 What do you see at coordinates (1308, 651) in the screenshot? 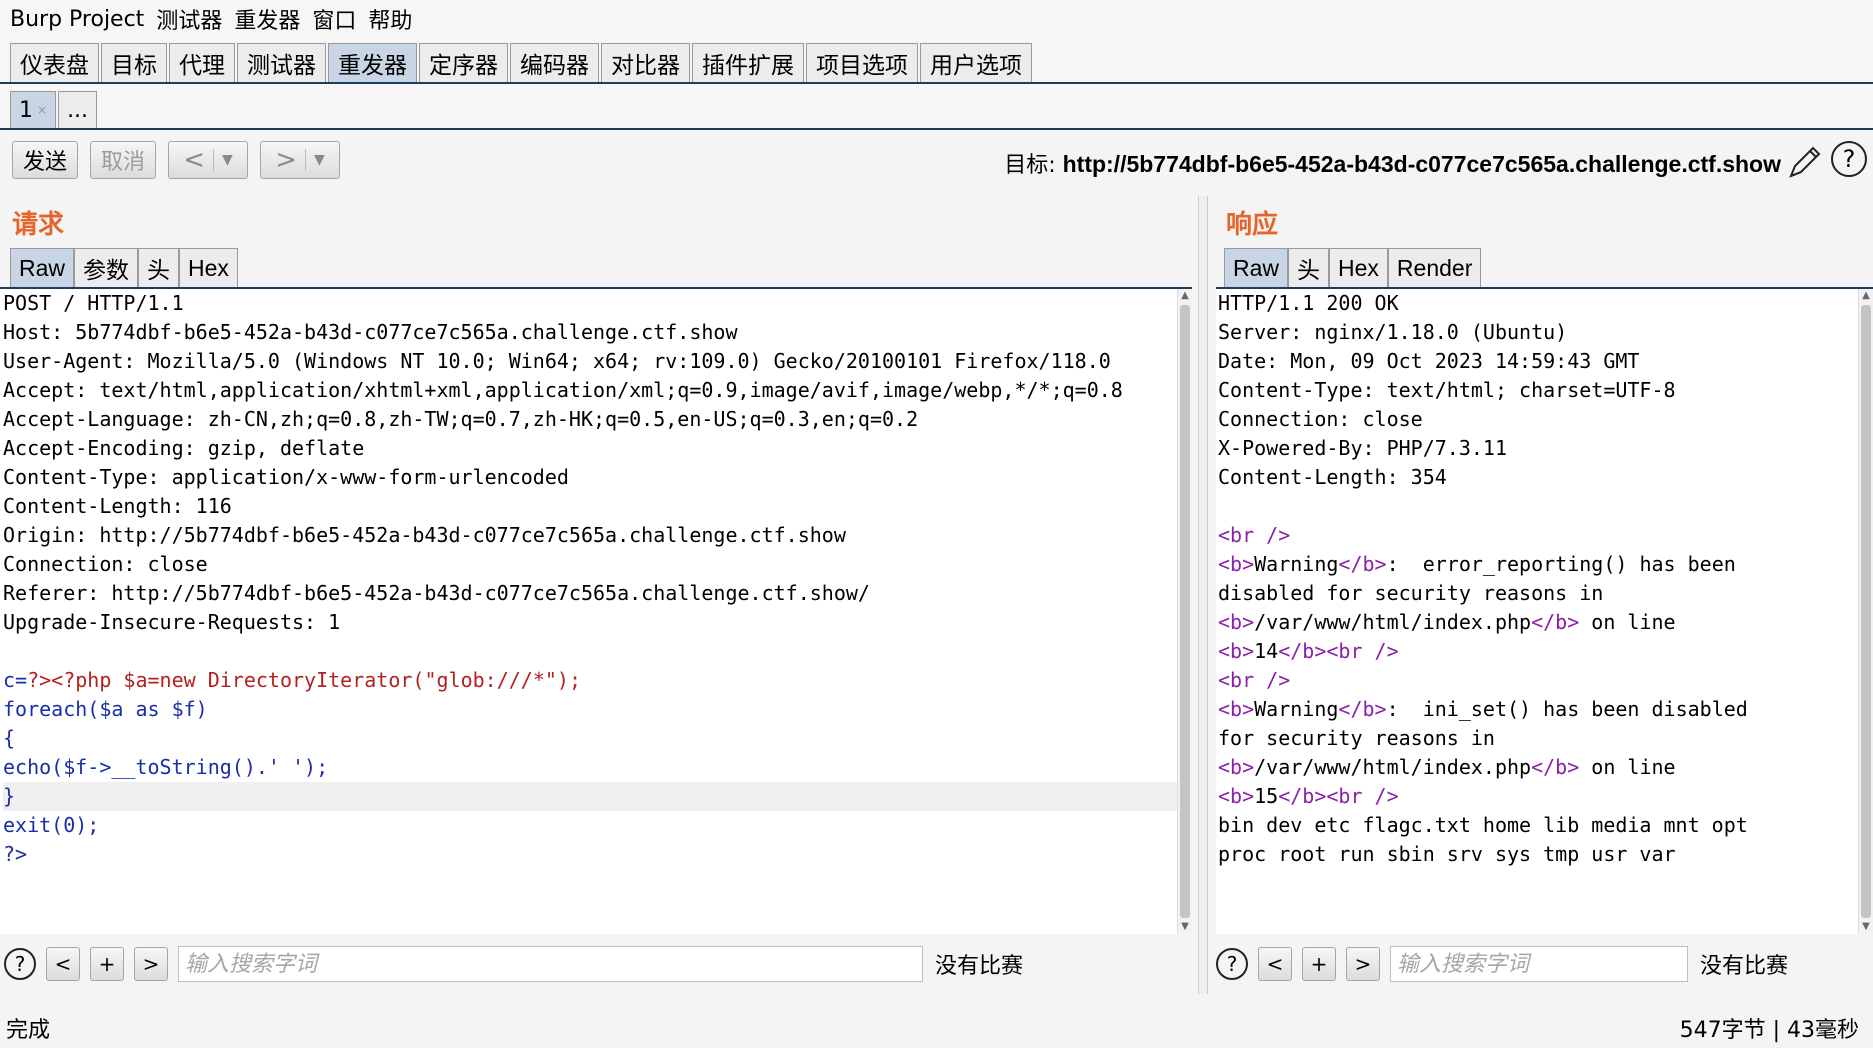
I see `code-line: <b>14</b><br />` at bounding box center [1308, 651].